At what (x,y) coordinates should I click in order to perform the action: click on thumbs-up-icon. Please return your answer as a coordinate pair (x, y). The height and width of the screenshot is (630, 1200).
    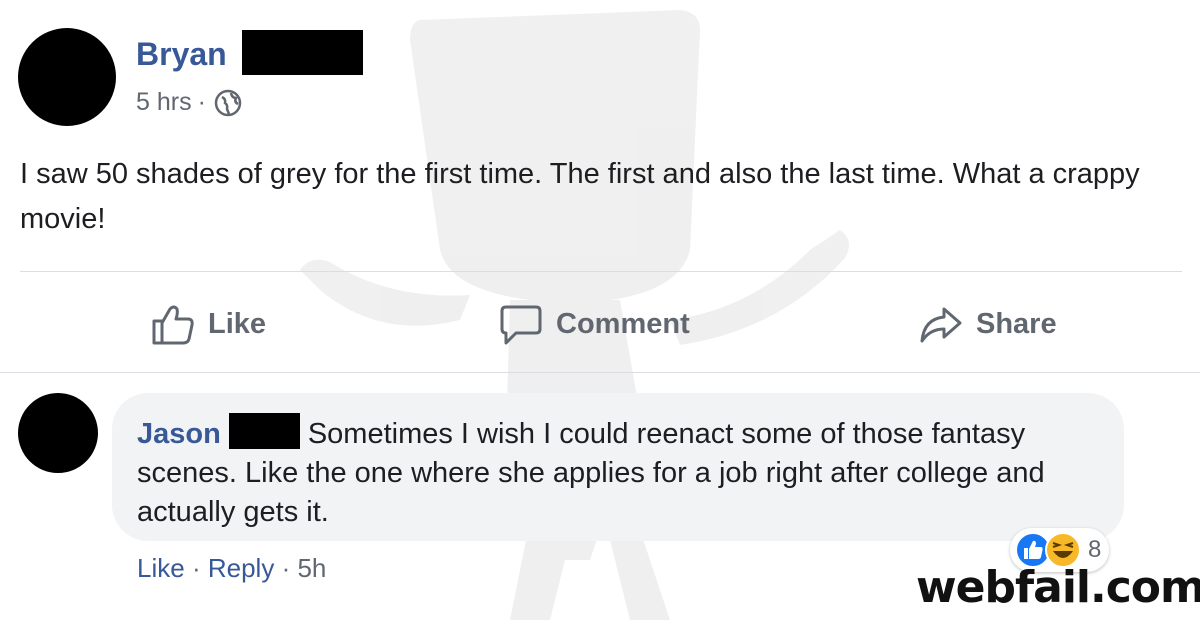
    Looking at the image, I should click on (173, 325).